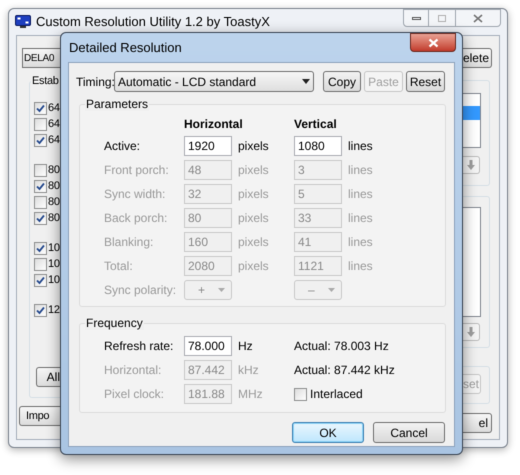 This screenshot has width=520, height=475. Describe the element at coordinates (318, 194) in the screenshot. I see `vertical-field: 5` at that location.